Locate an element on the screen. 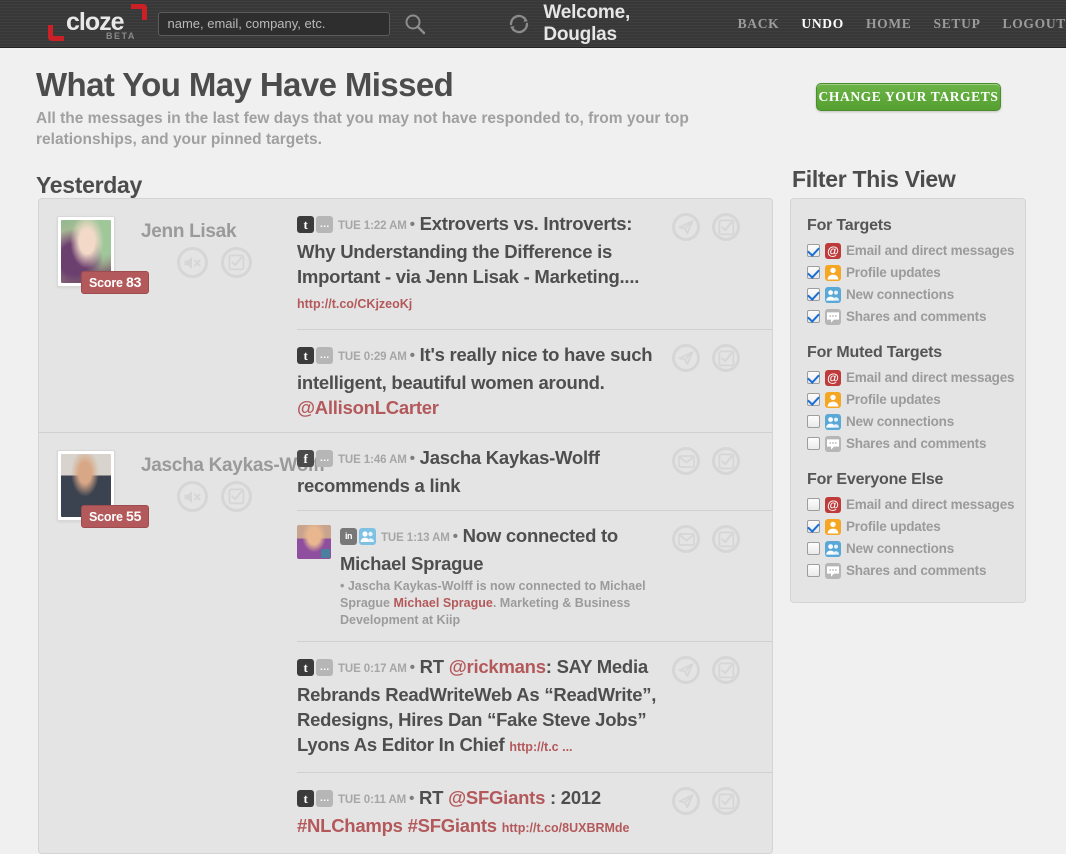  refresh-icon is located at coordinates (519, 24).